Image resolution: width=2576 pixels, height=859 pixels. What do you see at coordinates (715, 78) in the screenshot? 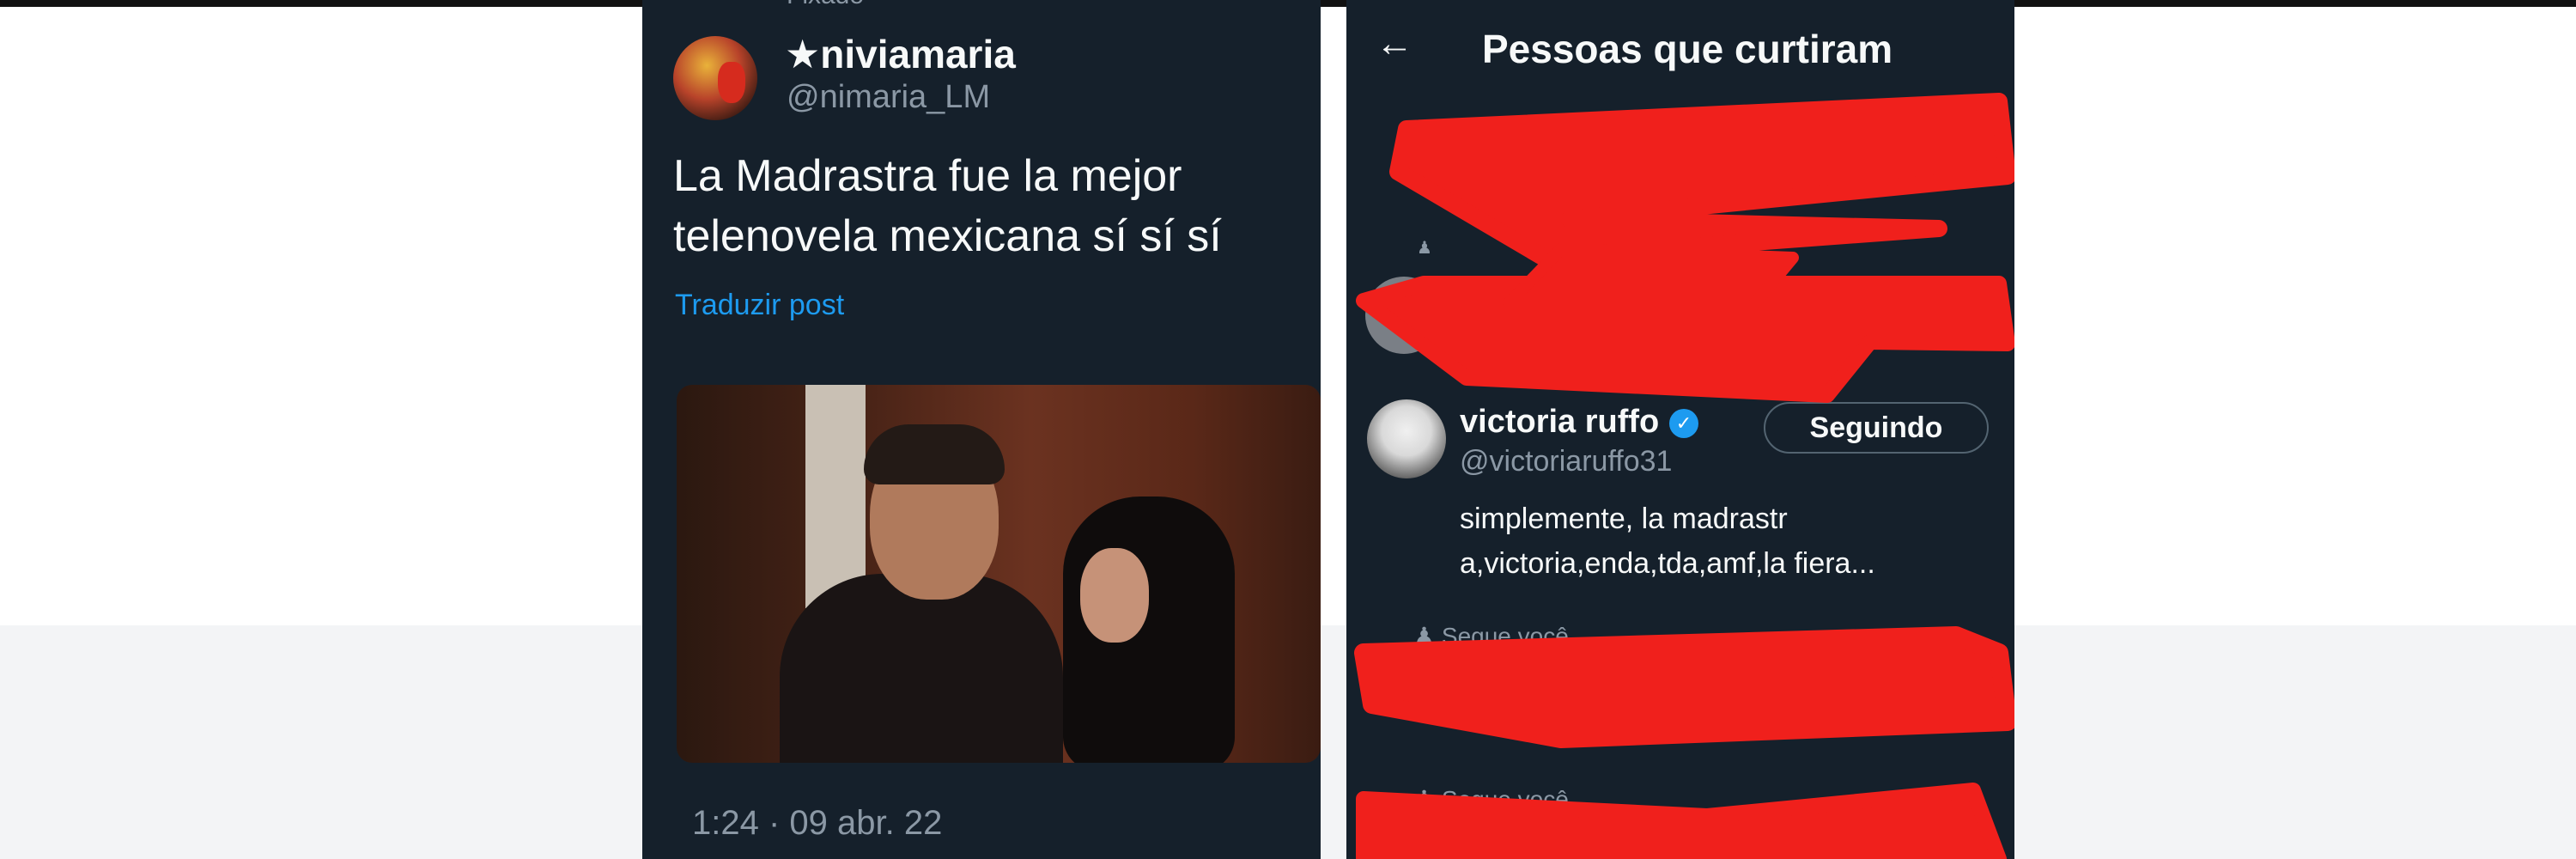
I see `avatar` at bounding box center [715, 78].